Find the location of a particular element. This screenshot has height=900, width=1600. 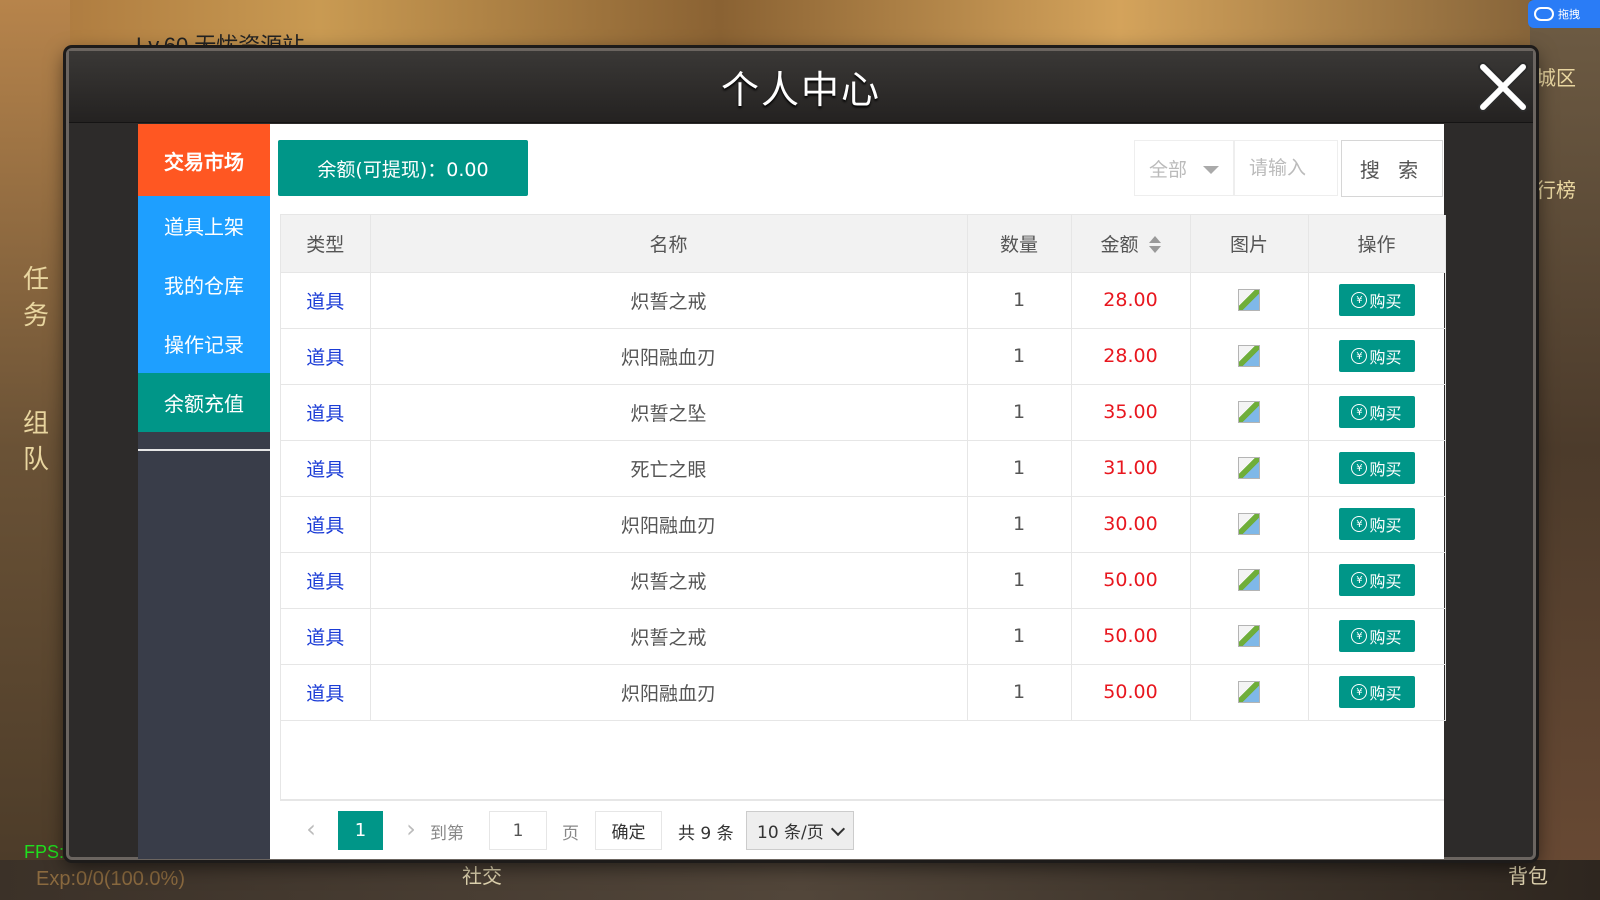

page-unit-label: 页 is located at coordinates (570, 834).